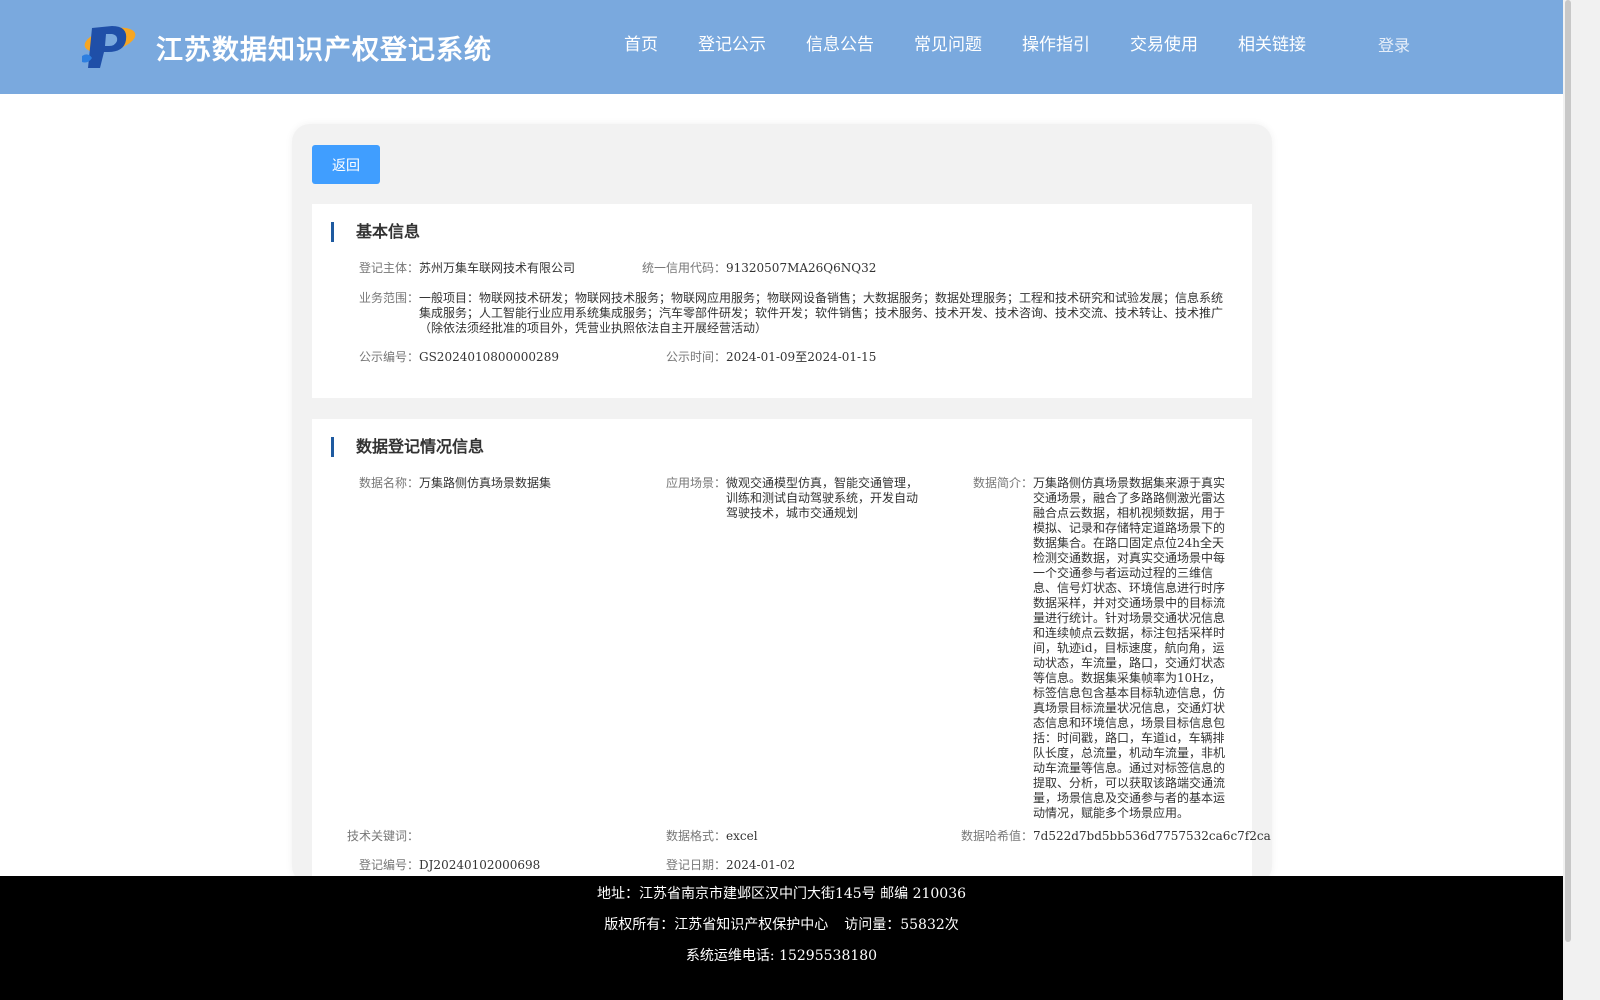 Image resolution: width=1600 pixels, height=1000 pixels. I want to click on nav-related-links: 相关链接, so click(1272, 45).